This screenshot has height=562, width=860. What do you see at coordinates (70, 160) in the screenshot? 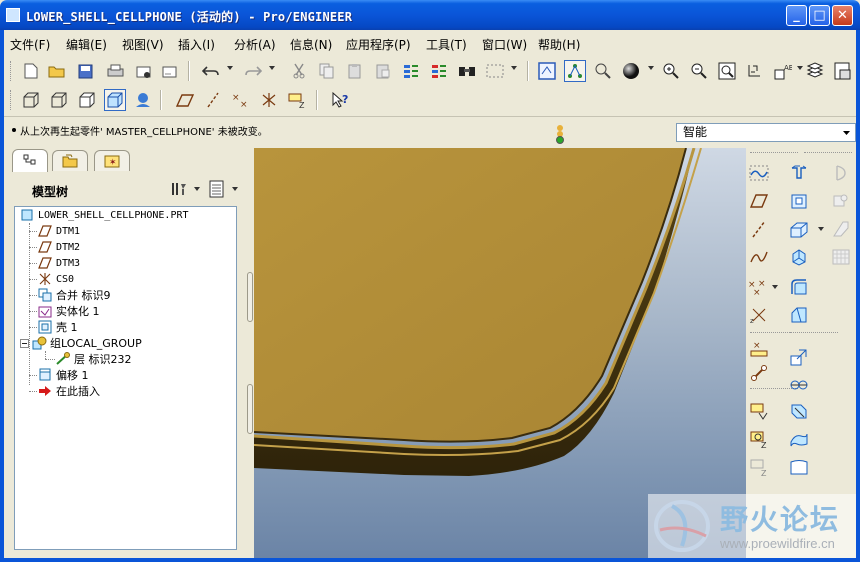
I see `folder-browser-tab` at bounding box center [70, 160].